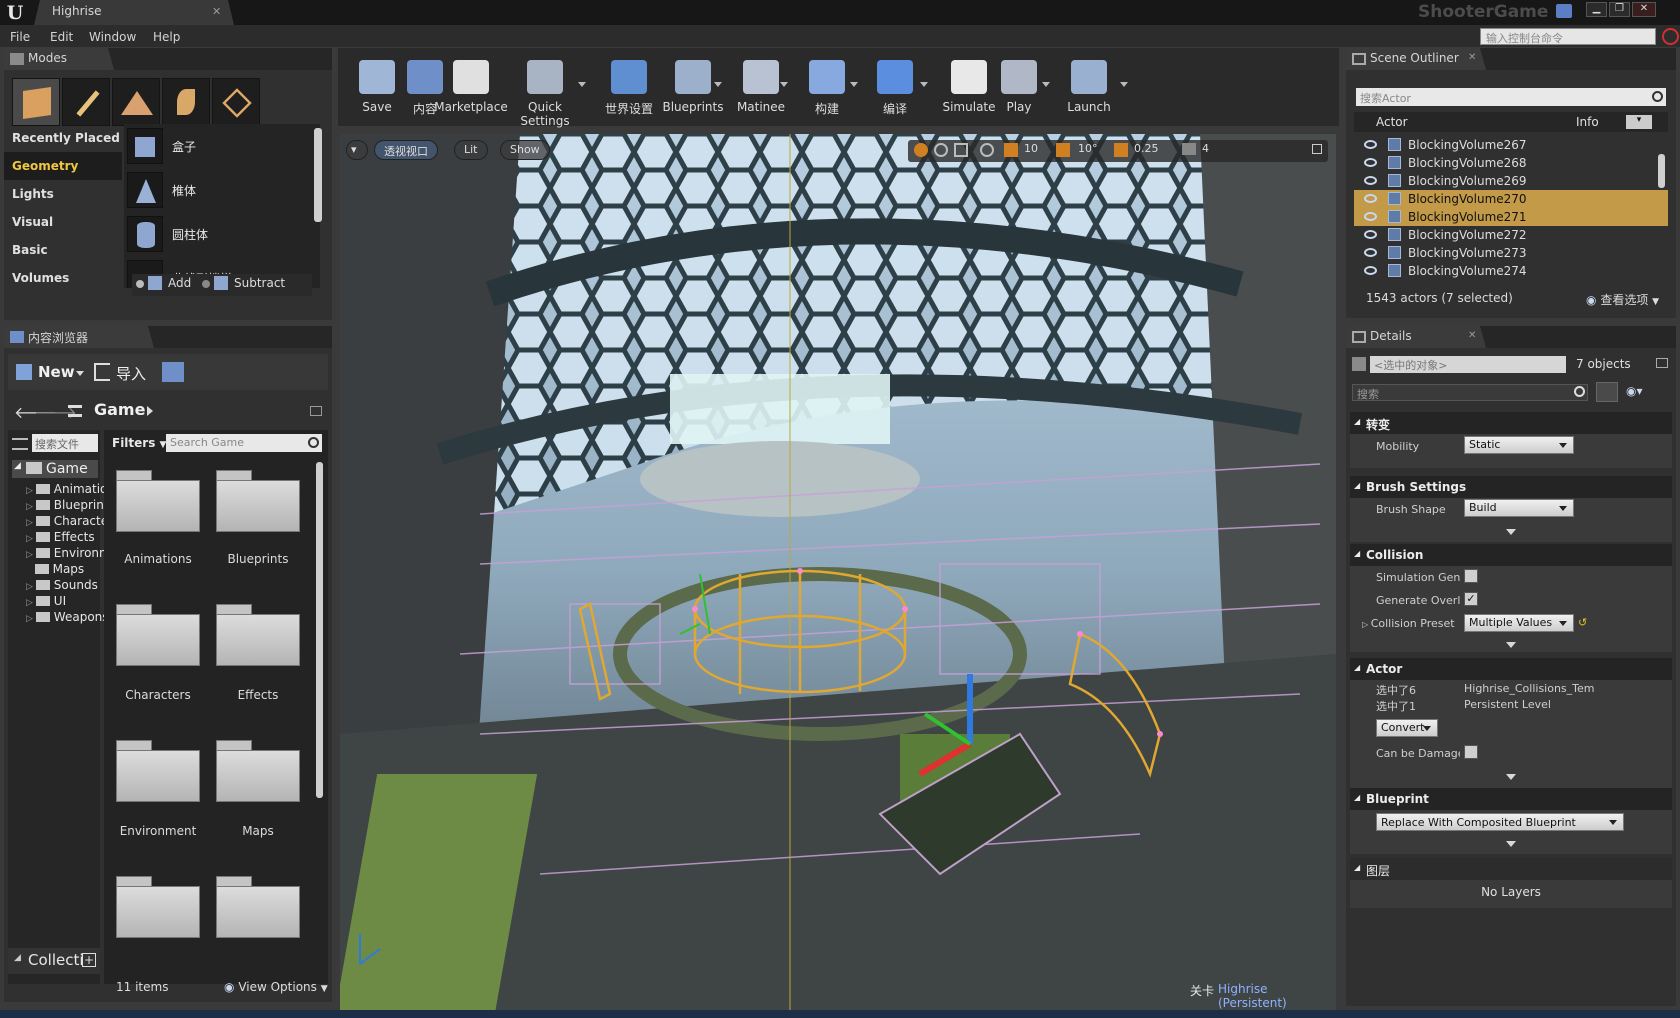  I want to click on table-row: BlockingVolume272, so click(1511, 235).